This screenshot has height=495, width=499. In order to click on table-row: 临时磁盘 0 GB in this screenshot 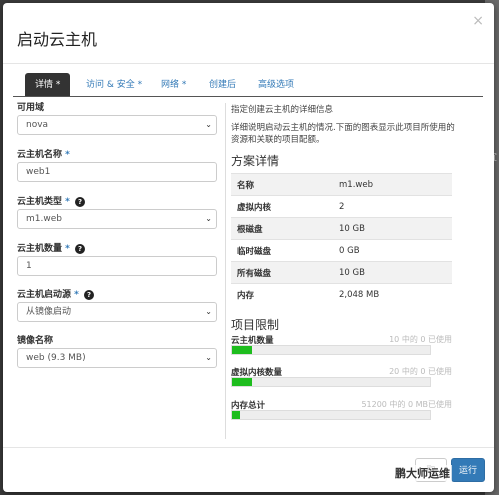, I will do `click(341, 250)`.